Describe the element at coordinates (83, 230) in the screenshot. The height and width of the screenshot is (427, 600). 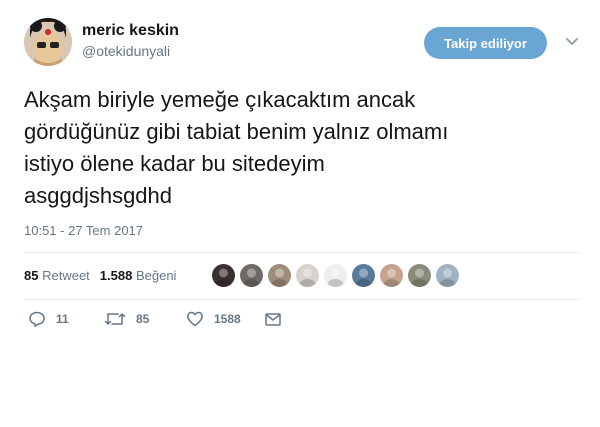
I see `tweet-timestamp: 10:51 - 27 Tem 2017` at that location.